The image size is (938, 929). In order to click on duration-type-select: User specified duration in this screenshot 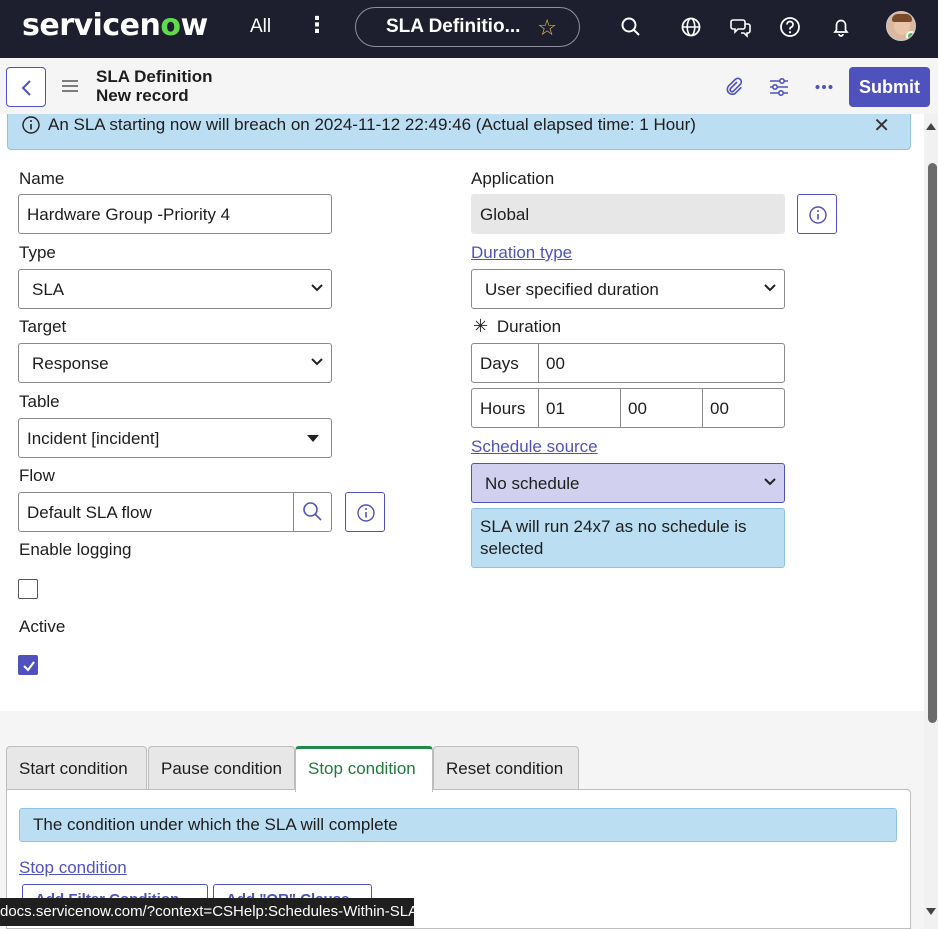, I will do `click(628, 289)`.